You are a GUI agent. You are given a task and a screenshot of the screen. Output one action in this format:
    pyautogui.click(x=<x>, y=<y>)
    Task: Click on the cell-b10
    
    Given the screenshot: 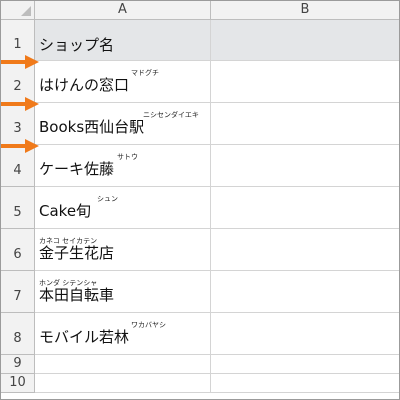 What is the action you would take?
    pyautogui.click(x=305, y=383)
    